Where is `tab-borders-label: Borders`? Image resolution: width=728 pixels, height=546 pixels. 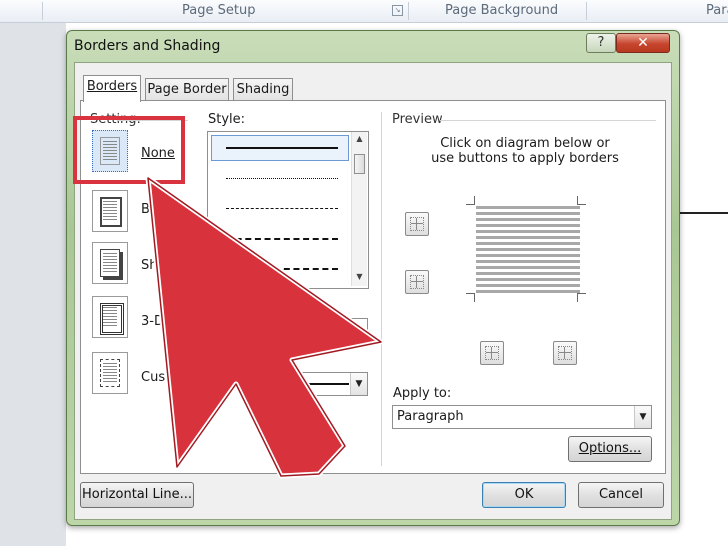 tab-borders-label: Borders is located at coordinates (112, 86).